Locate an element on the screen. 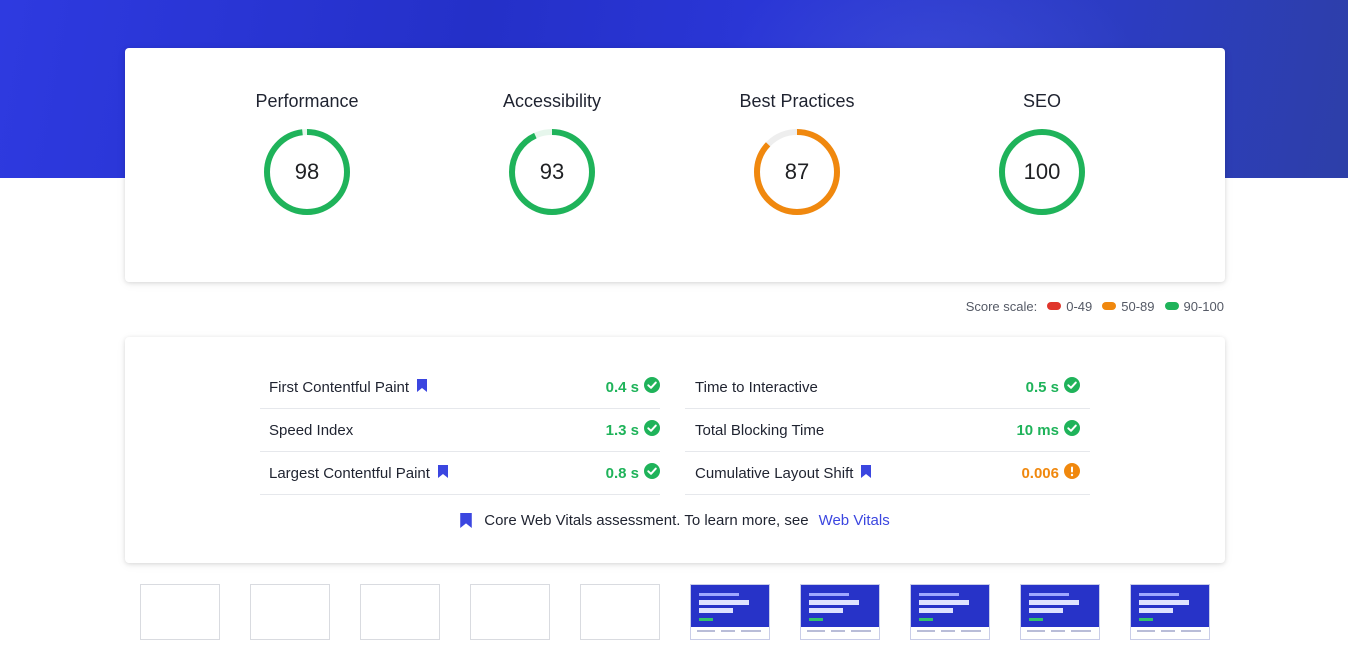  metric-total-blocking-time: Total Blocking Time 10 ms is located at coordinates (887, 430).